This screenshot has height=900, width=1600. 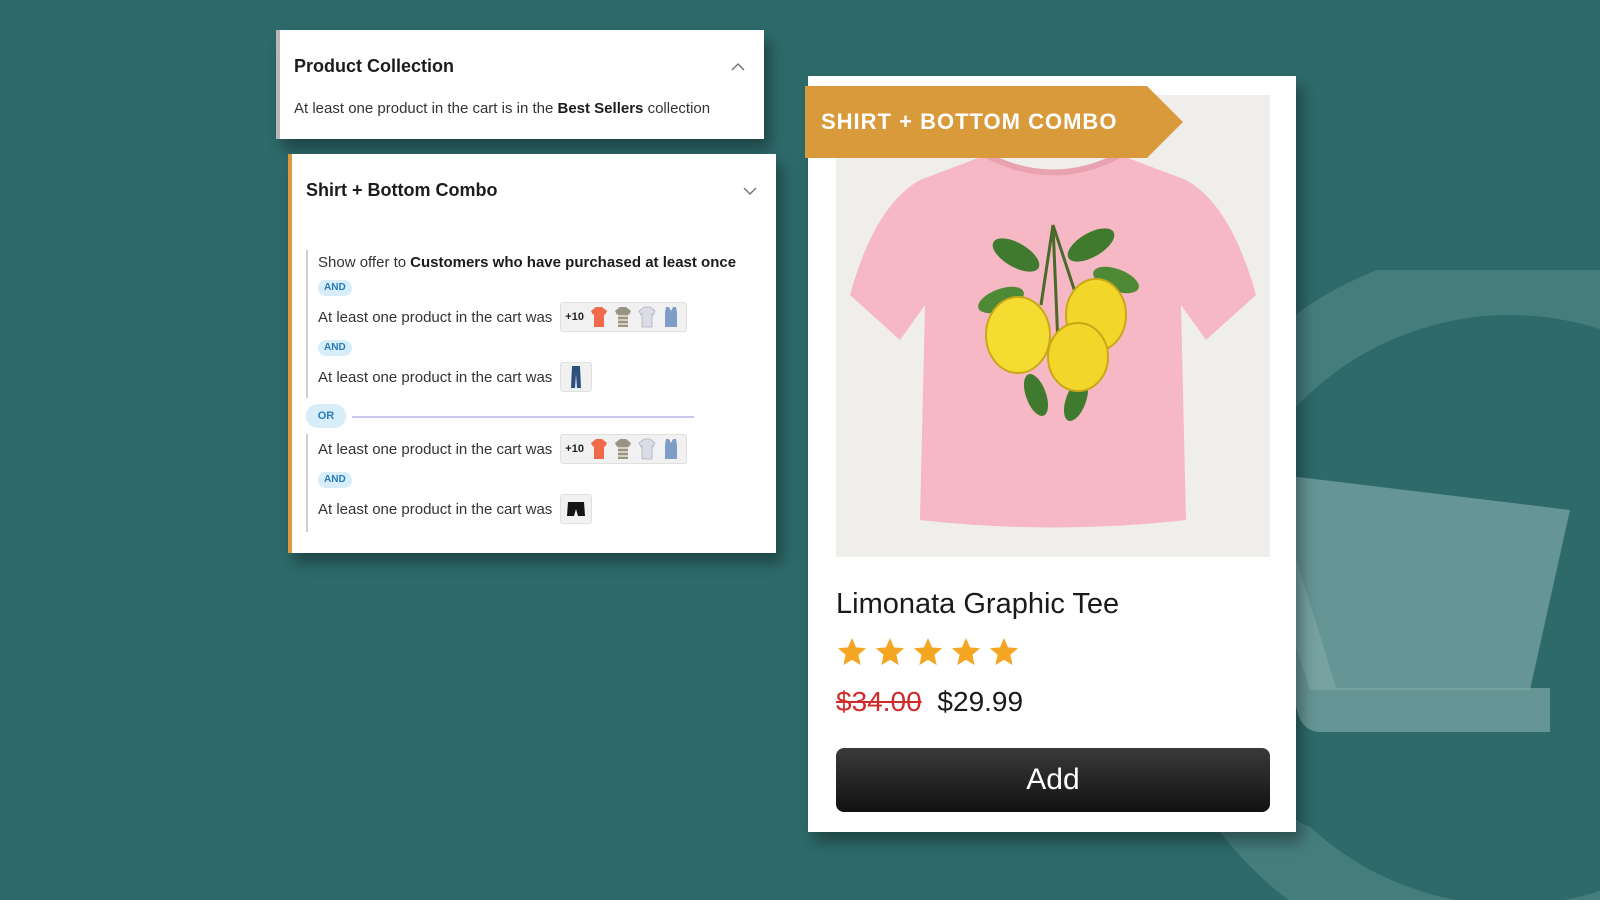 I want to click on combo-ribbon-badge: SHIRT + BOTTOM COMBO, so click(x=994, y=122).